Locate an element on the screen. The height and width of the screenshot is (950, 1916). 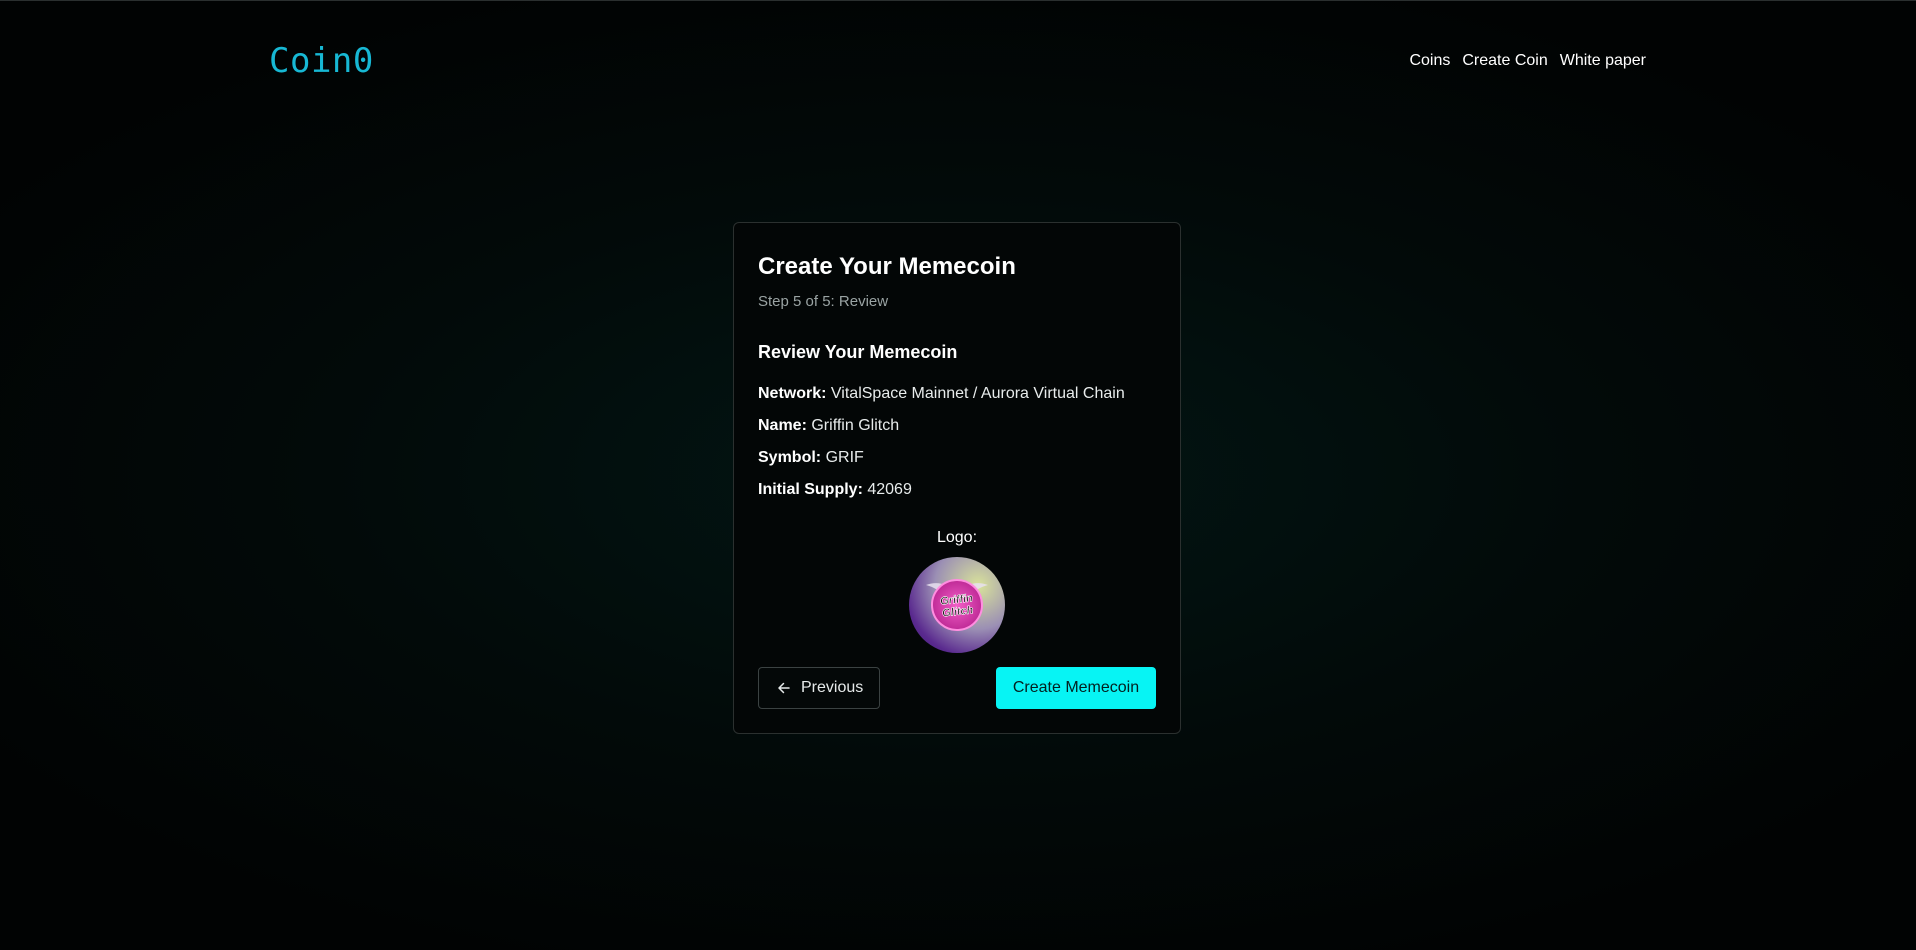
card-title: Create Your Memecoin is located at coordinates (887, 266).